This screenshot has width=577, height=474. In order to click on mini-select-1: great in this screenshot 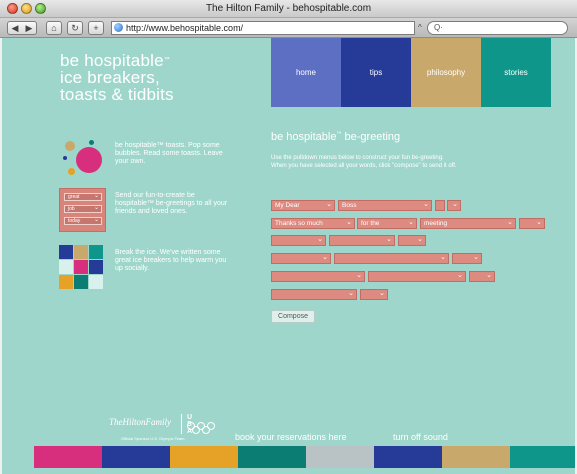, I will do `click(83, 197)`.